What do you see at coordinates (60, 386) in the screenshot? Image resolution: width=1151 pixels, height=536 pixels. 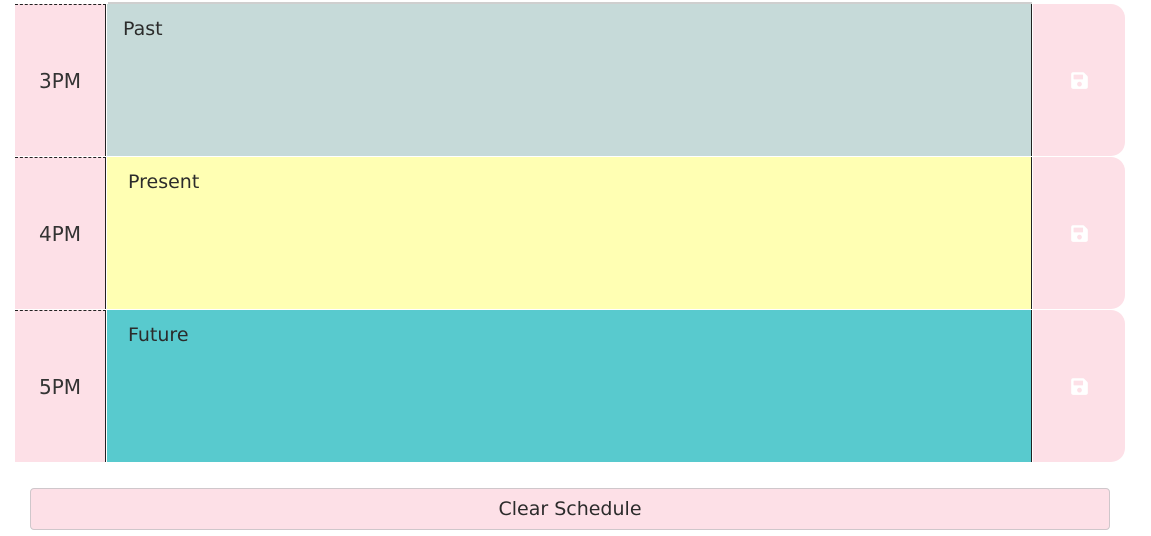 I see `hour-label: 5PM` at bounding box center [60, 386].